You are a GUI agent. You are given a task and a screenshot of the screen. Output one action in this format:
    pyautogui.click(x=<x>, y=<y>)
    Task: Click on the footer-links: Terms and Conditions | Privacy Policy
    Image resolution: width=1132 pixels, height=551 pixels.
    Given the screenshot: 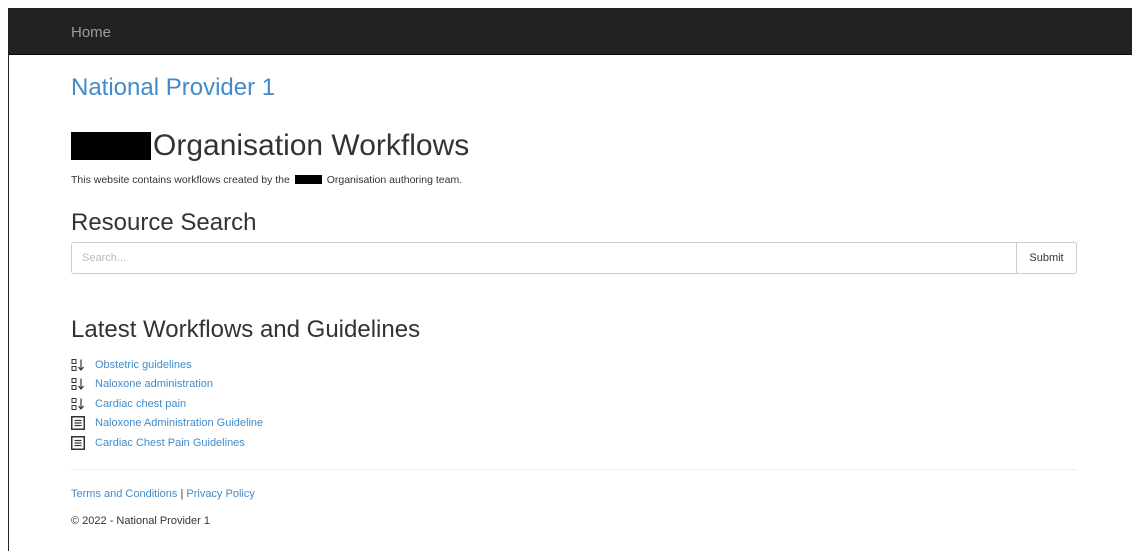 What is the action you would take?
    pyautogui.click(x=574, y=494)
    